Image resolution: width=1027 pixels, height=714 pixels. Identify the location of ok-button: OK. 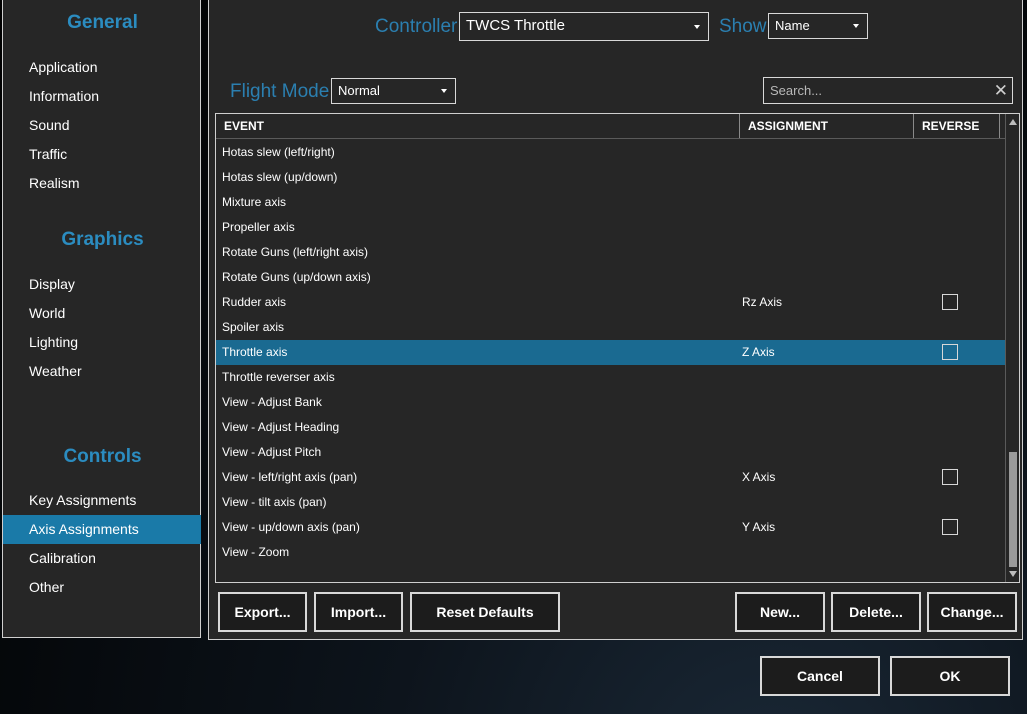
(950, 676).